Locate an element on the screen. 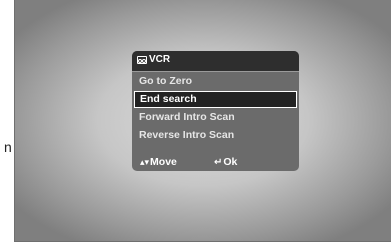 The width and height of the screenshot is (391, 244). menu-item-reverse-intro-scan: Reverse Intro Scan is located at coordinates (215, 135).